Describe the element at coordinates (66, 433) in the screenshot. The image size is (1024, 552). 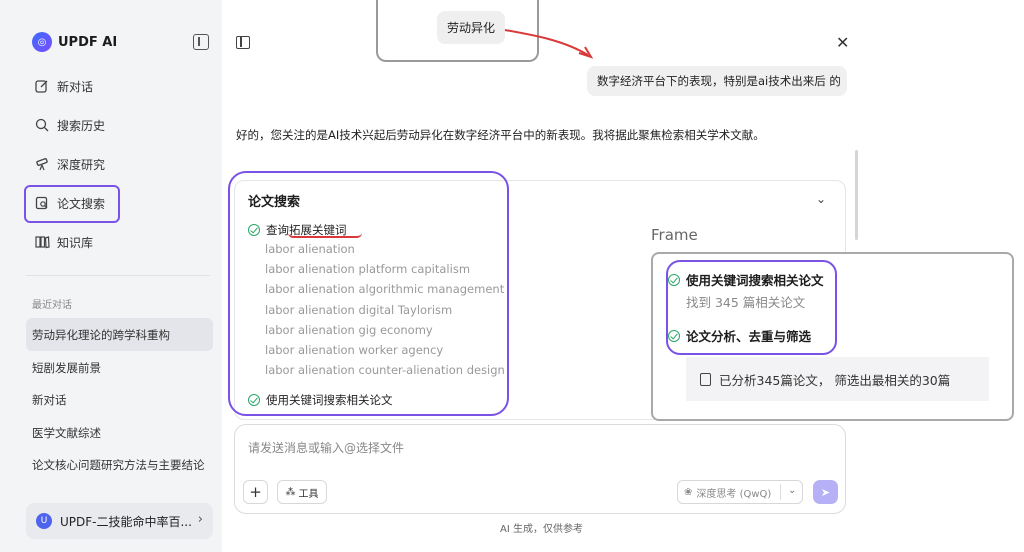
I see `recent-item: 医学文献综述` at that location.